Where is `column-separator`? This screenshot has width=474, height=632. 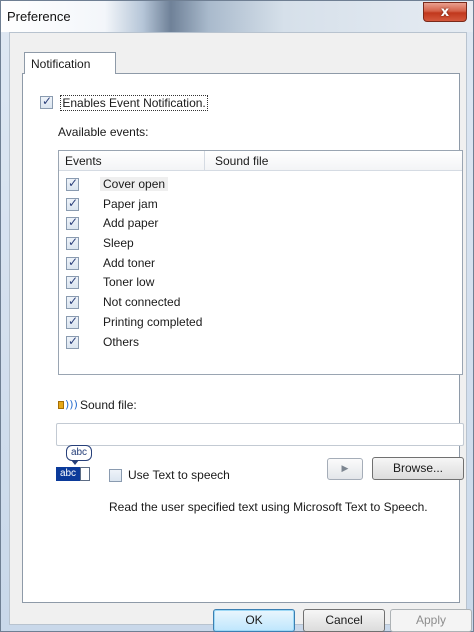
column-separator is located at coordinates (204, 161).